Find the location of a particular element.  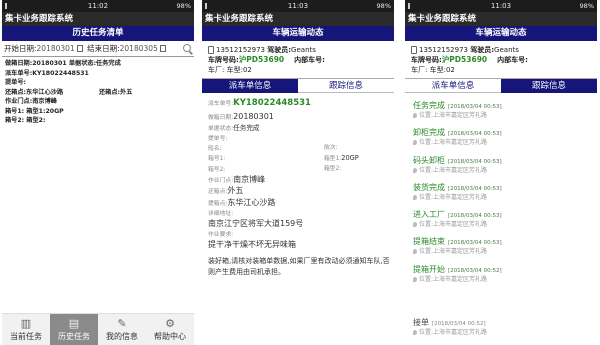

page-title: 车辆运输动态 is located at coordinates (298, 33).